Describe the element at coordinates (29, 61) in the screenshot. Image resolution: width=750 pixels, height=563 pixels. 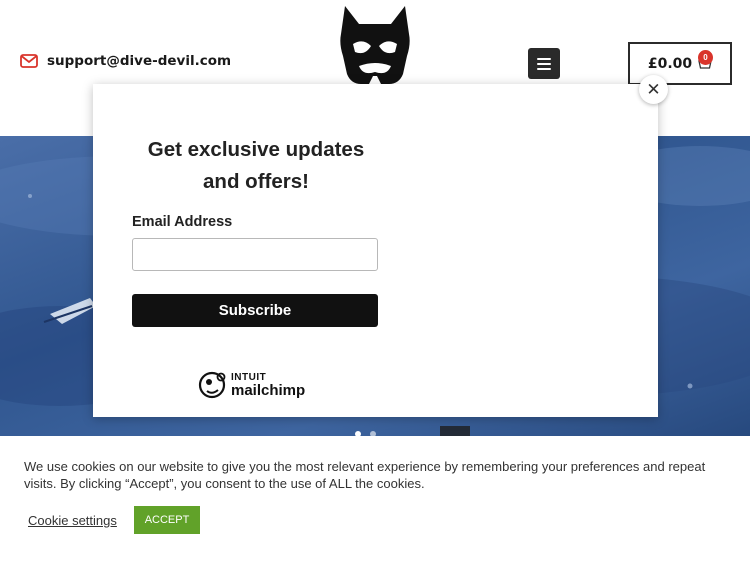
I see `envelope-icon` at that location.